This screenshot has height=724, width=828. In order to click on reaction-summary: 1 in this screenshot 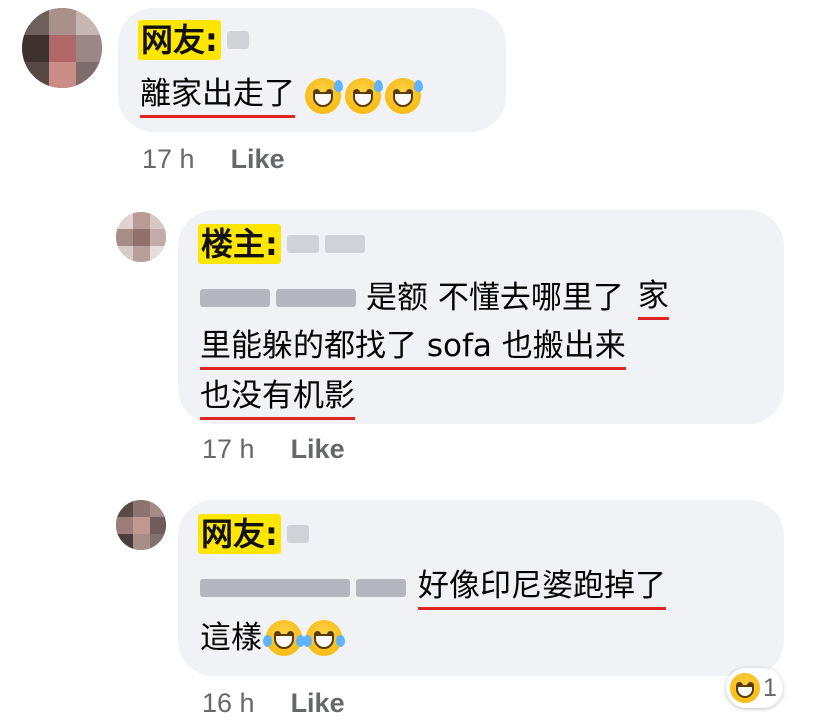, I will do `click(754, 688)`.